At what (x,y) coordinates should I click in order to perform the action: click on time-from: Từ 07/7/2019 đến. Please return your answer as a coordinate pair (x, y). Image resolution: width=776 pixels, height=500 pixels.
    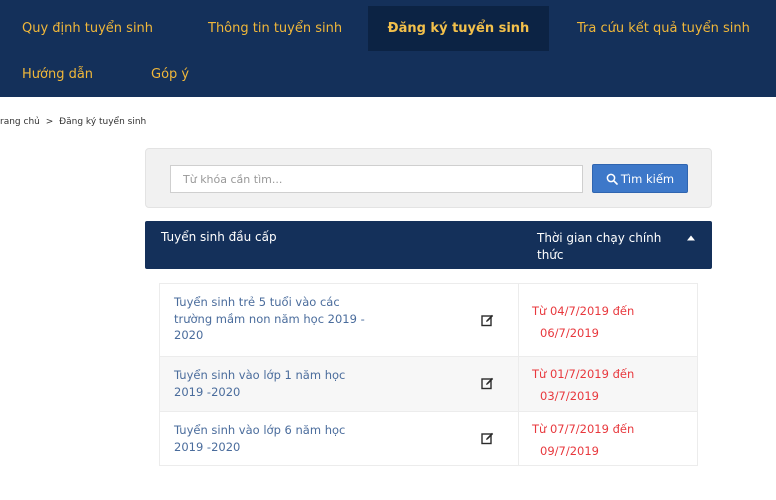
    Looking at the image, I should click on (583, 429).